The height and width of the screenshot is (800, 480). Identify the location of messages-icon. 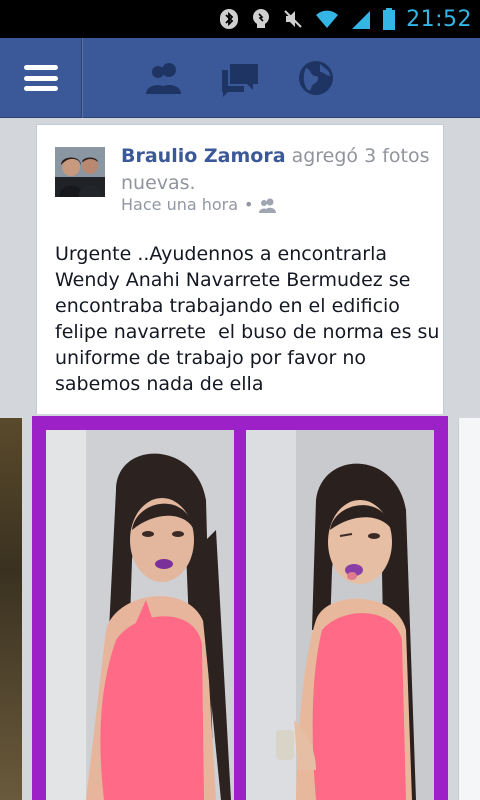
(240, 78).